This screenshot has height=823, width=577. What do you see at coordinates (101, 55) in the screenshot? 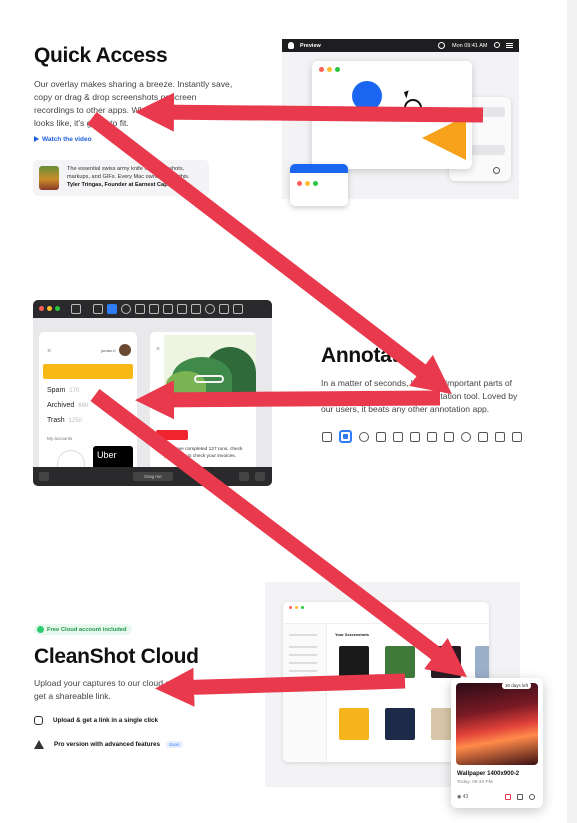
I see `quick-access-title: Quick Access` at bounding box center [101, 55].